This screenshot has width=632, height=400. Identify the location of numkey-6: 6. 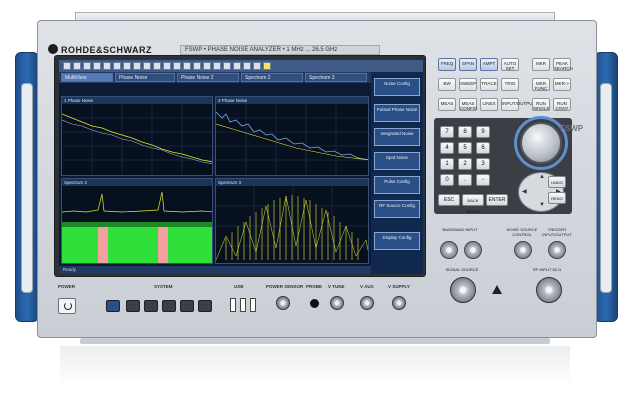
(483, 148).